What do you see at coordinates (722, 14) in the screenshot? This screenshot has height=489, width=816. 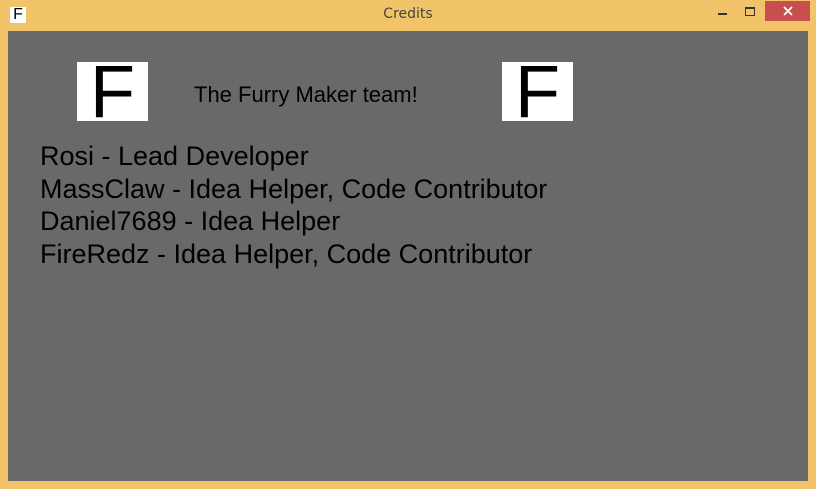 I see `minimize-icon` at bounding box center [722, 14].